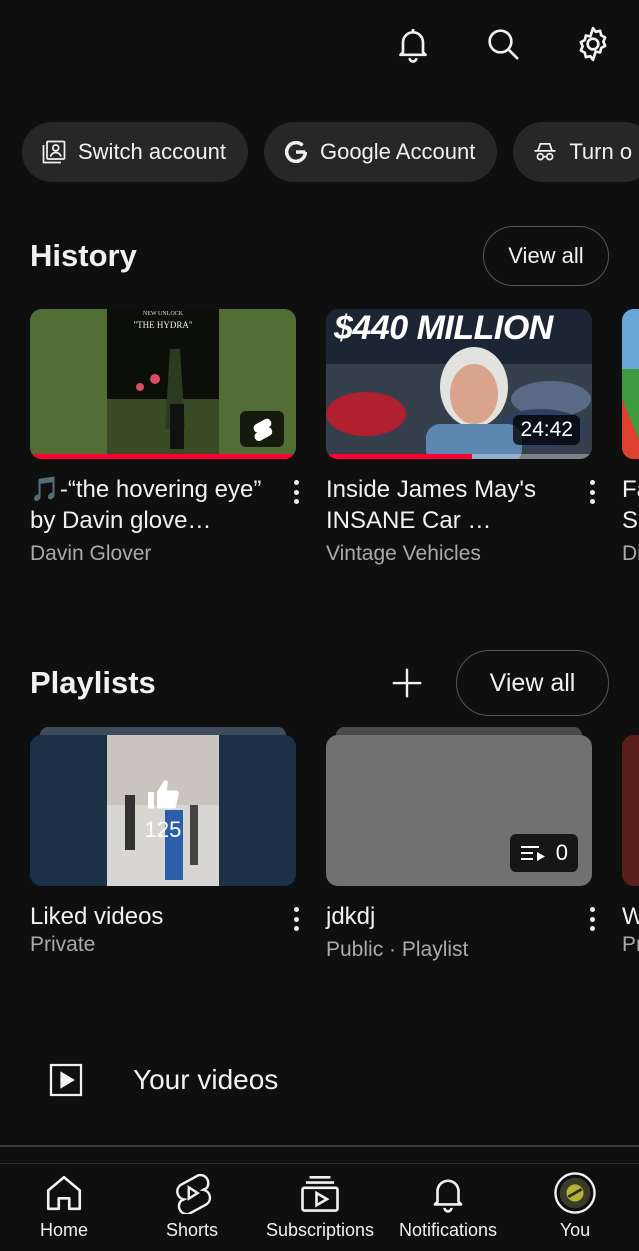 The height and width of the screenshot is (1251, 639). I want to click on nav-you-label: You, so click(575, 1230).